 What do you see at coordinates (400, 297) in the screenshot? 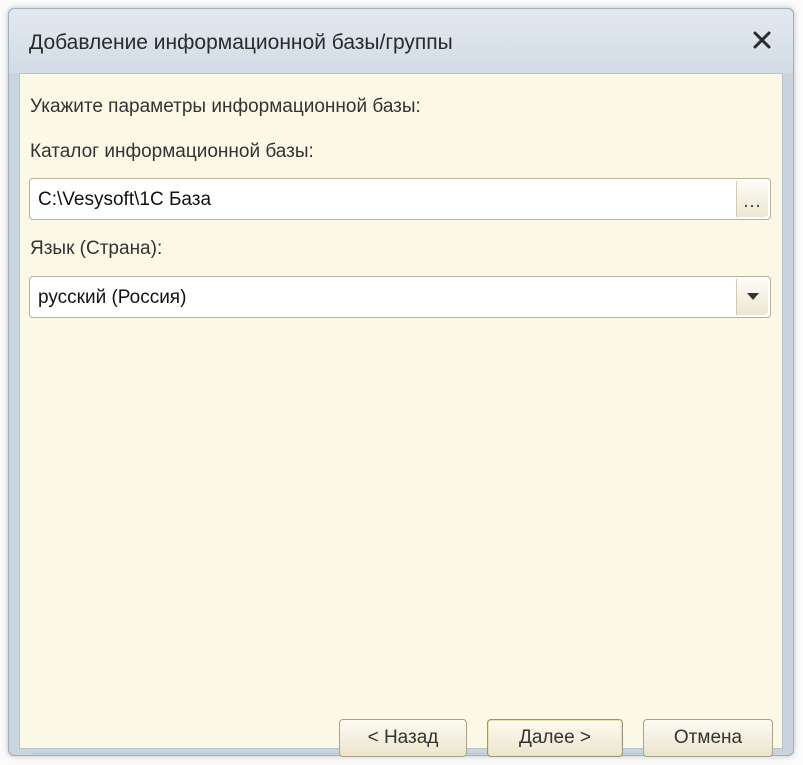
I see `language-select: русский (Россия)` at bounding box center [400, 297].